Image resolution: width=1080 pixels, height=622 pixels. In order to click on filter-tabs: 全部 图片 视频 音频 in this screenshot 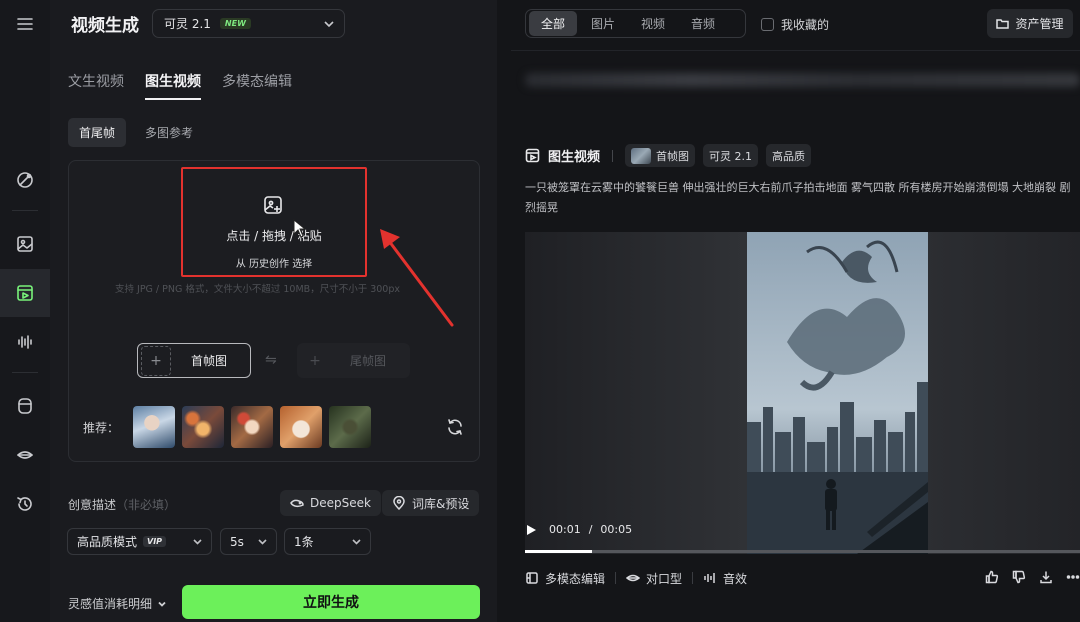, I will do `click(635, 23)`.